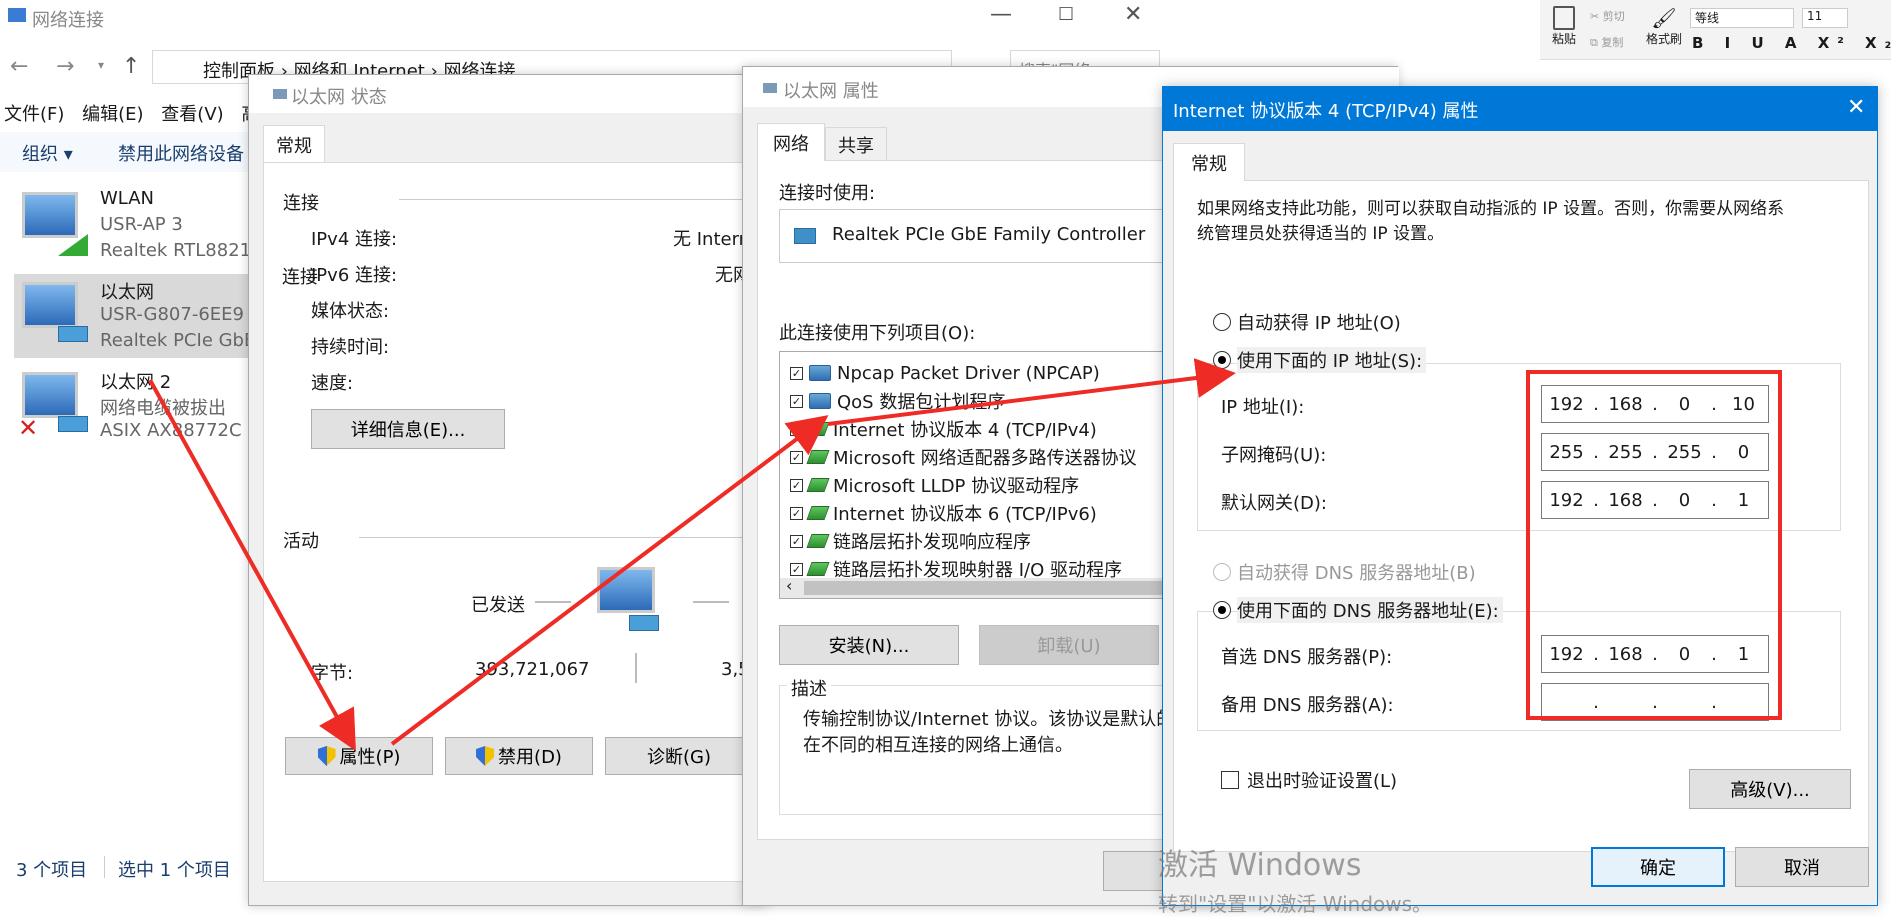 The height and width of the screenshot is (917, 1891). I want to click on arrow-to-properties, so click(252, 565).